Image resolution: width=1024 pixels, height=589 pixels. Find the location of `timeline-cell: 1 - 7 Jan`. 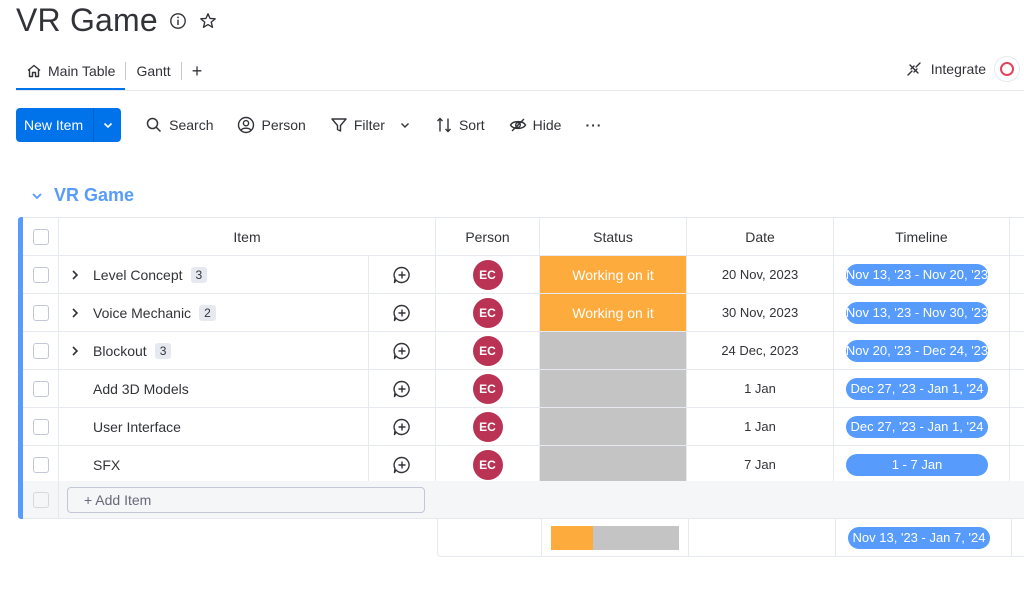

timeline-cell: 1 - 7 Jan is located at coordinates (922, 464).